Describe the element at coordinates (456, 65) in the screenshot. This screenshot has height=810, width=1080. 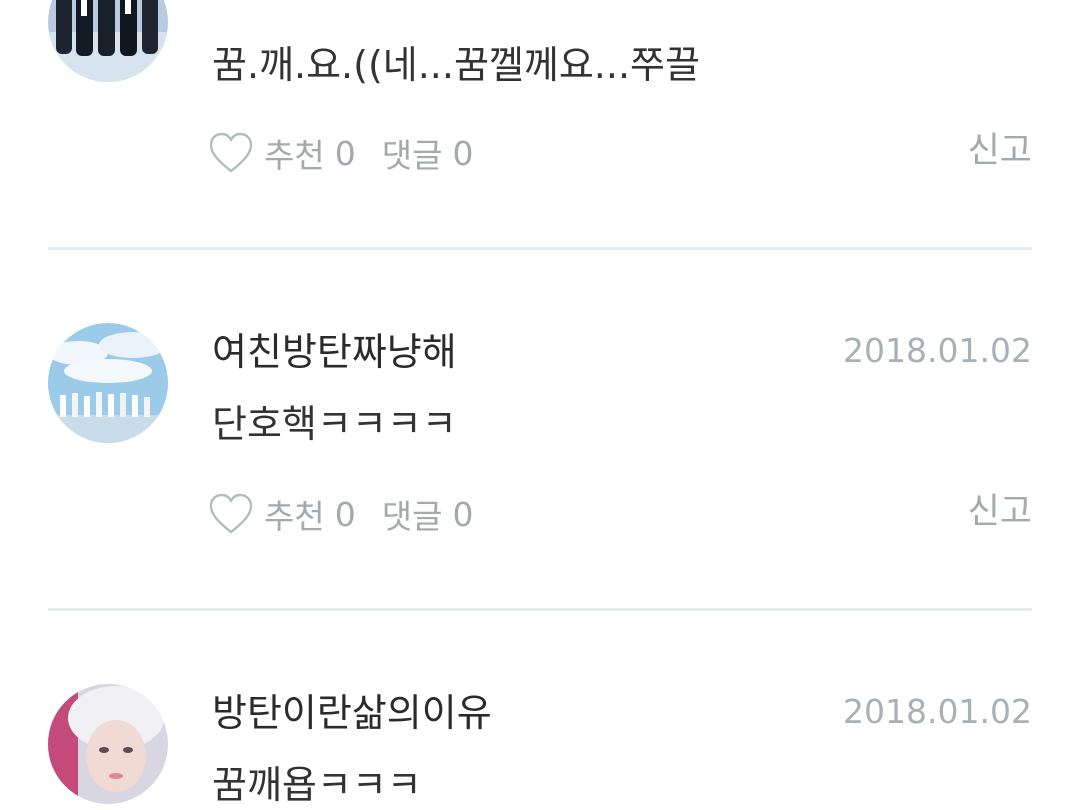
I see `comment-body: 꿈.깨.요.((네...꿈껠께요...쭈끌` at that location.